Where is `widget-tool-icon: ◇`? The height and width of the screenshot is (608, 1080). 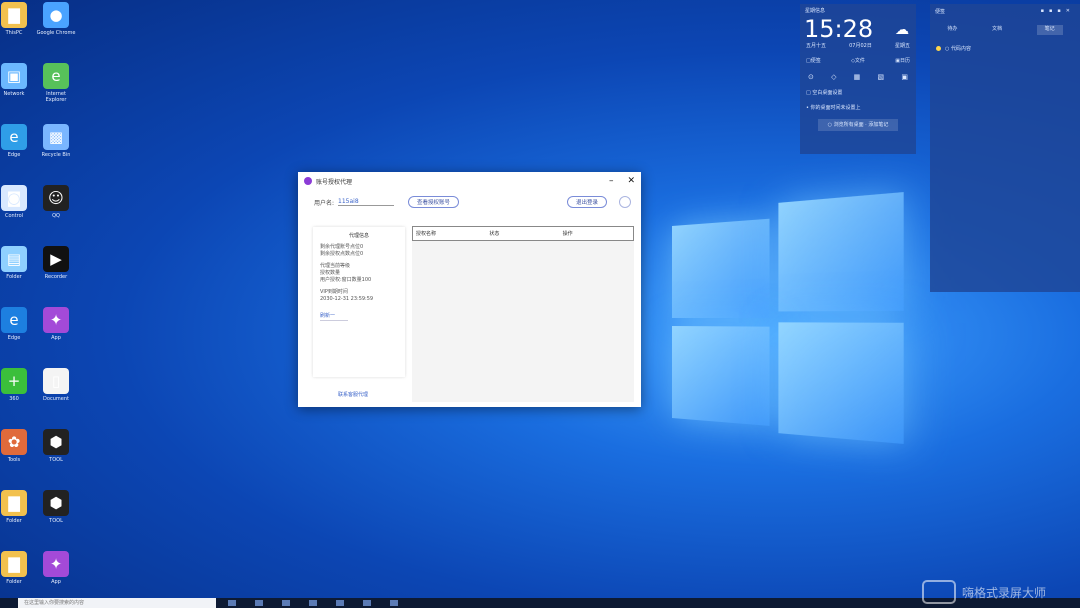 widget-tool-icon: ◇ is located at coordinates (833, 77).